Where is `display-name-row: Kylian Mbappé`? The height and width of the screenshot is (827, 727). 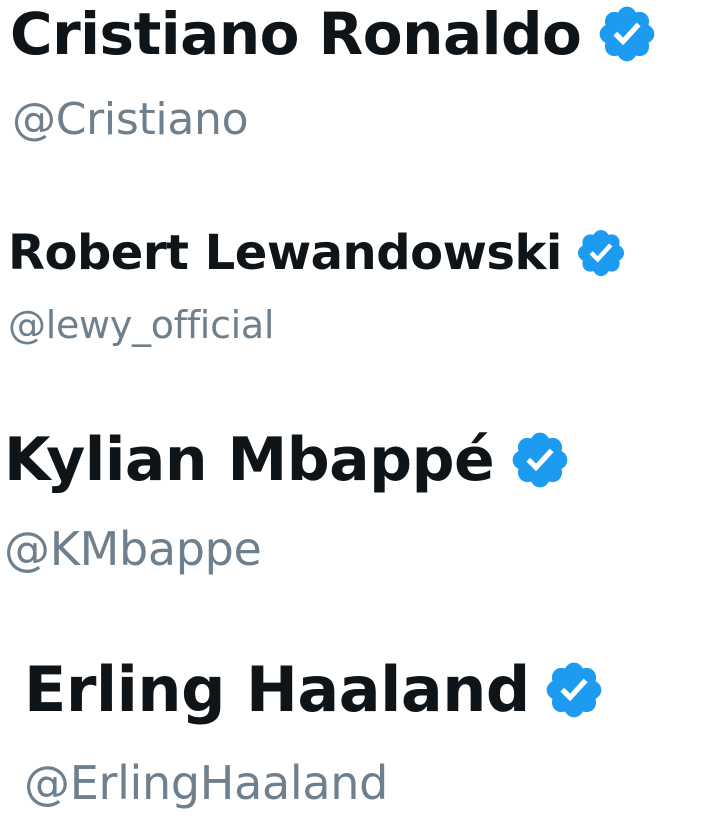
display-name-row: Kylian Mbappé is located at coordinates (288, 460).